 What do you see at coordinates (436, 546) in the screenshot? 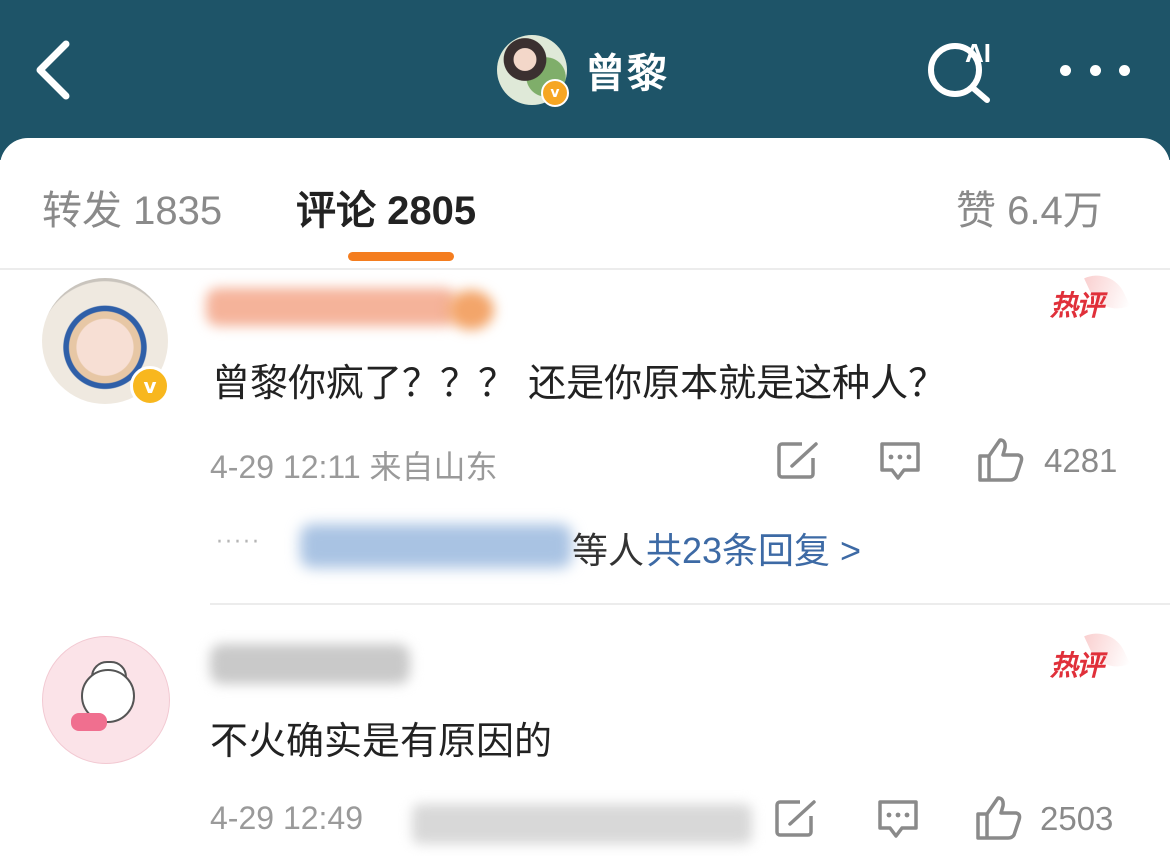
I see `replier-names-blurred` at bounding box center [436, 546].